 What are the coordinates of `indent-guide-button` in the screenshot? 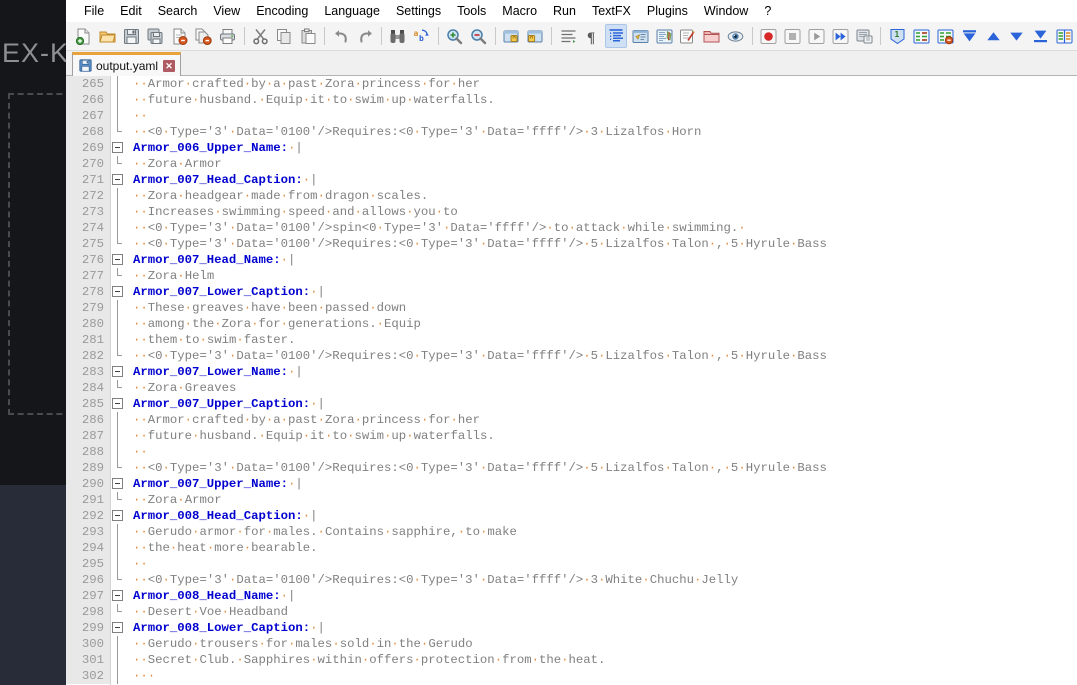 It's located at (616, 36).